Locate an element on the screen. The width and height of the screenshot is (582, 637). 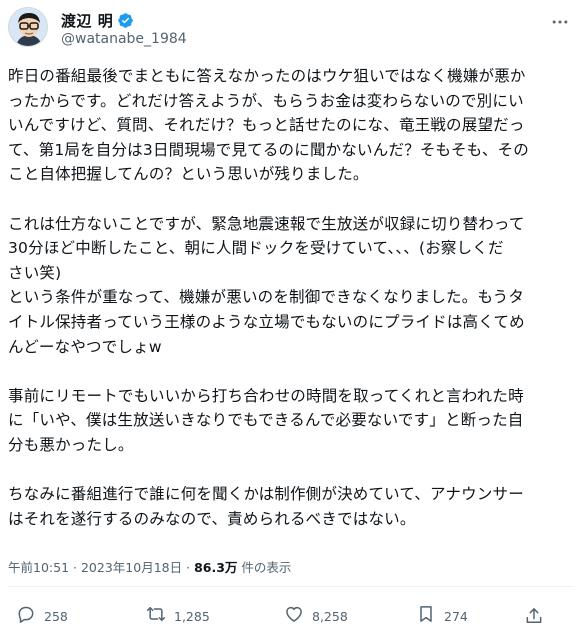
post-line: 30分ほど中断したこと、朝に人間ドックを受けていて、、、(お察しくだ is located at coordinates (256, 248).